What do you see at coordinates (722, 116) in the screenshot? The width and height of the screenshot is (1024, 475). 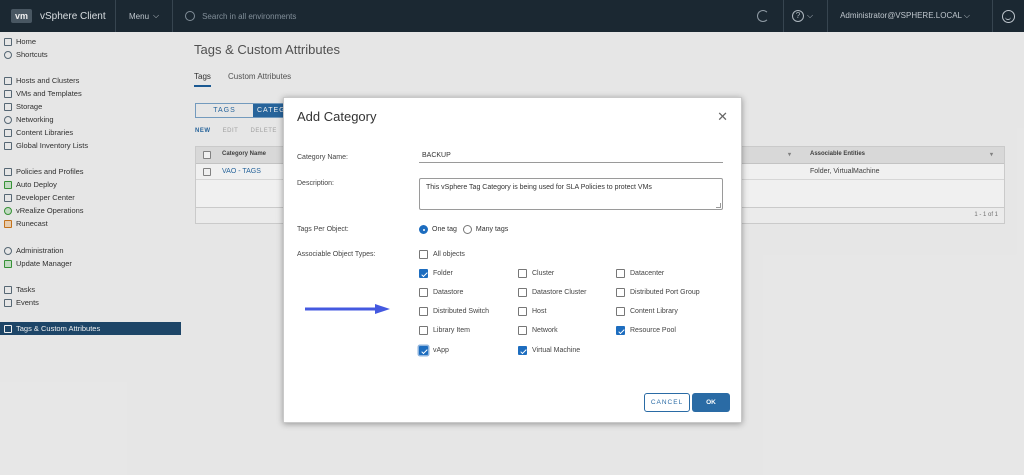 I see `close-icon: ✕` at bounding box center [722, 116].